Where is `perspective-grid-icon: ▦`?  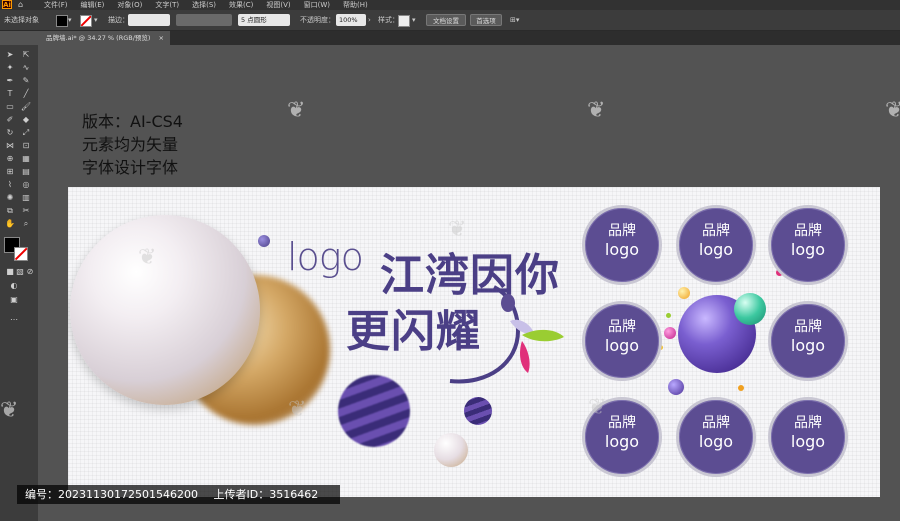
perspective-grid-icon: ▦ is located at coordinates (26, 159).